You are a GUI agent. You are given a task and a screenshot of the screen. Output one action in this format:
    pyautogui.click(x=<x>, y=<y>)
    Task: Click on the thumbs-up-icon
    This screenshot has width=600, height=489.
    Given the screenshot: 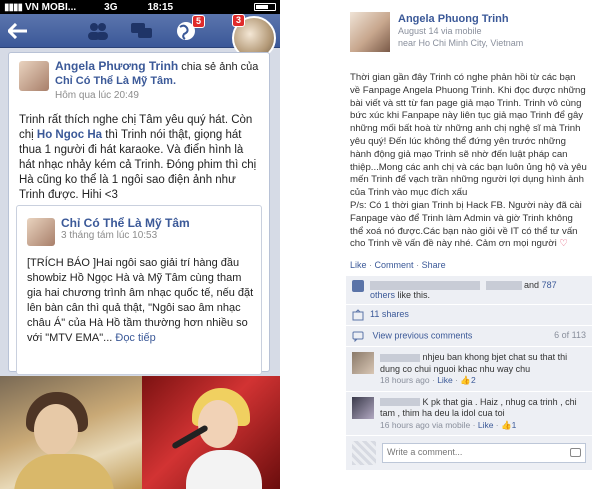 What is the action you would take?
    pyautogui.click(x=358, y=286)
    